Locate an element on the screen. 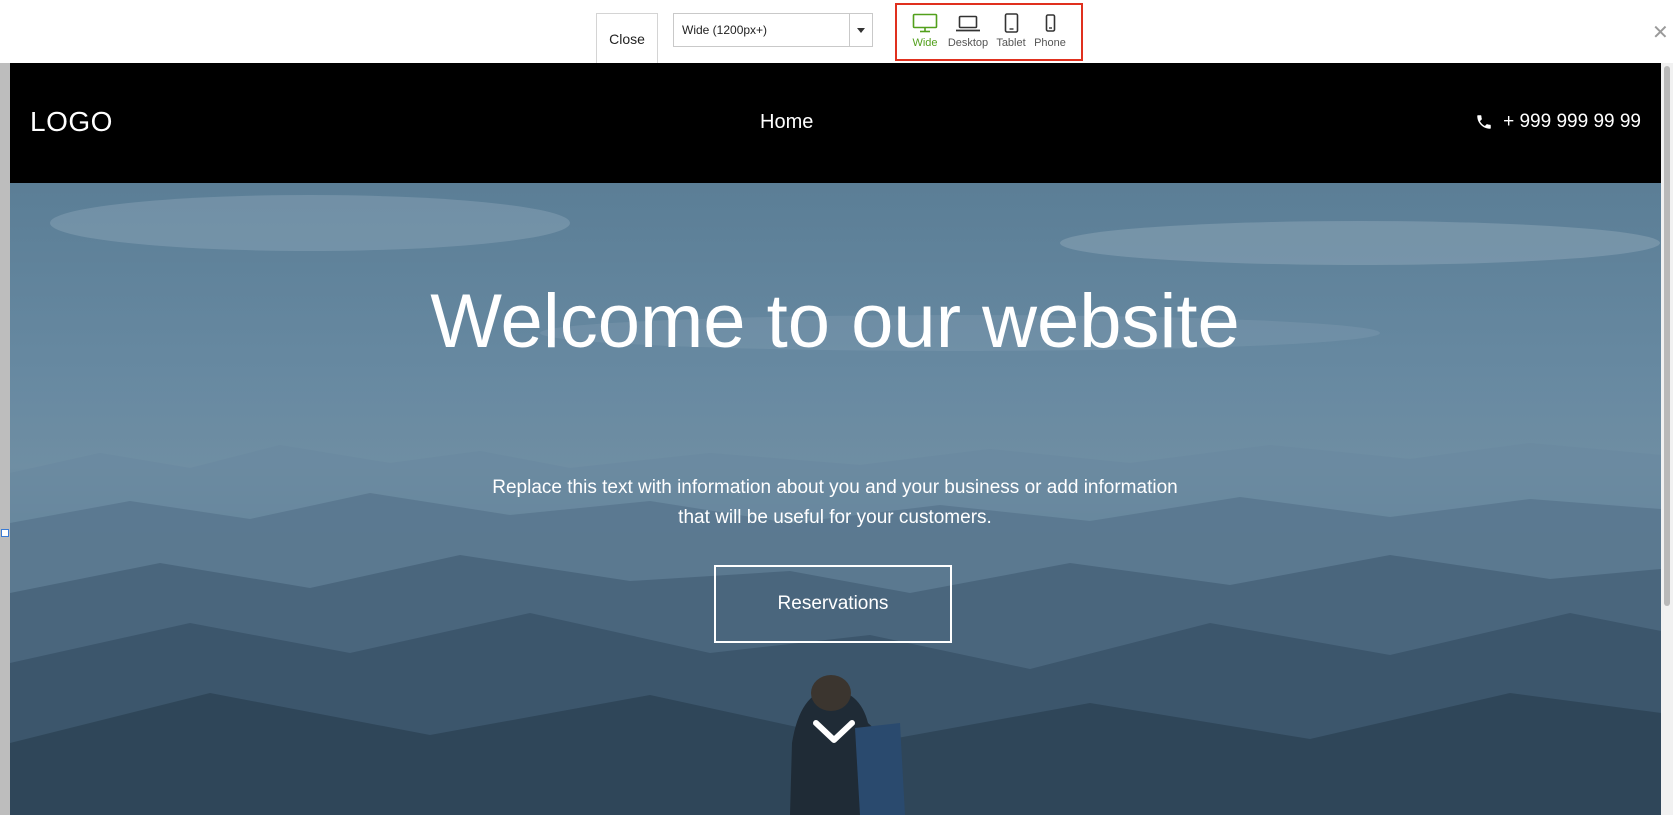 Image resolution: width=1673 pixels, height=815 pixels. device-phone-button: Phone is located at coordinates (1050, 36).